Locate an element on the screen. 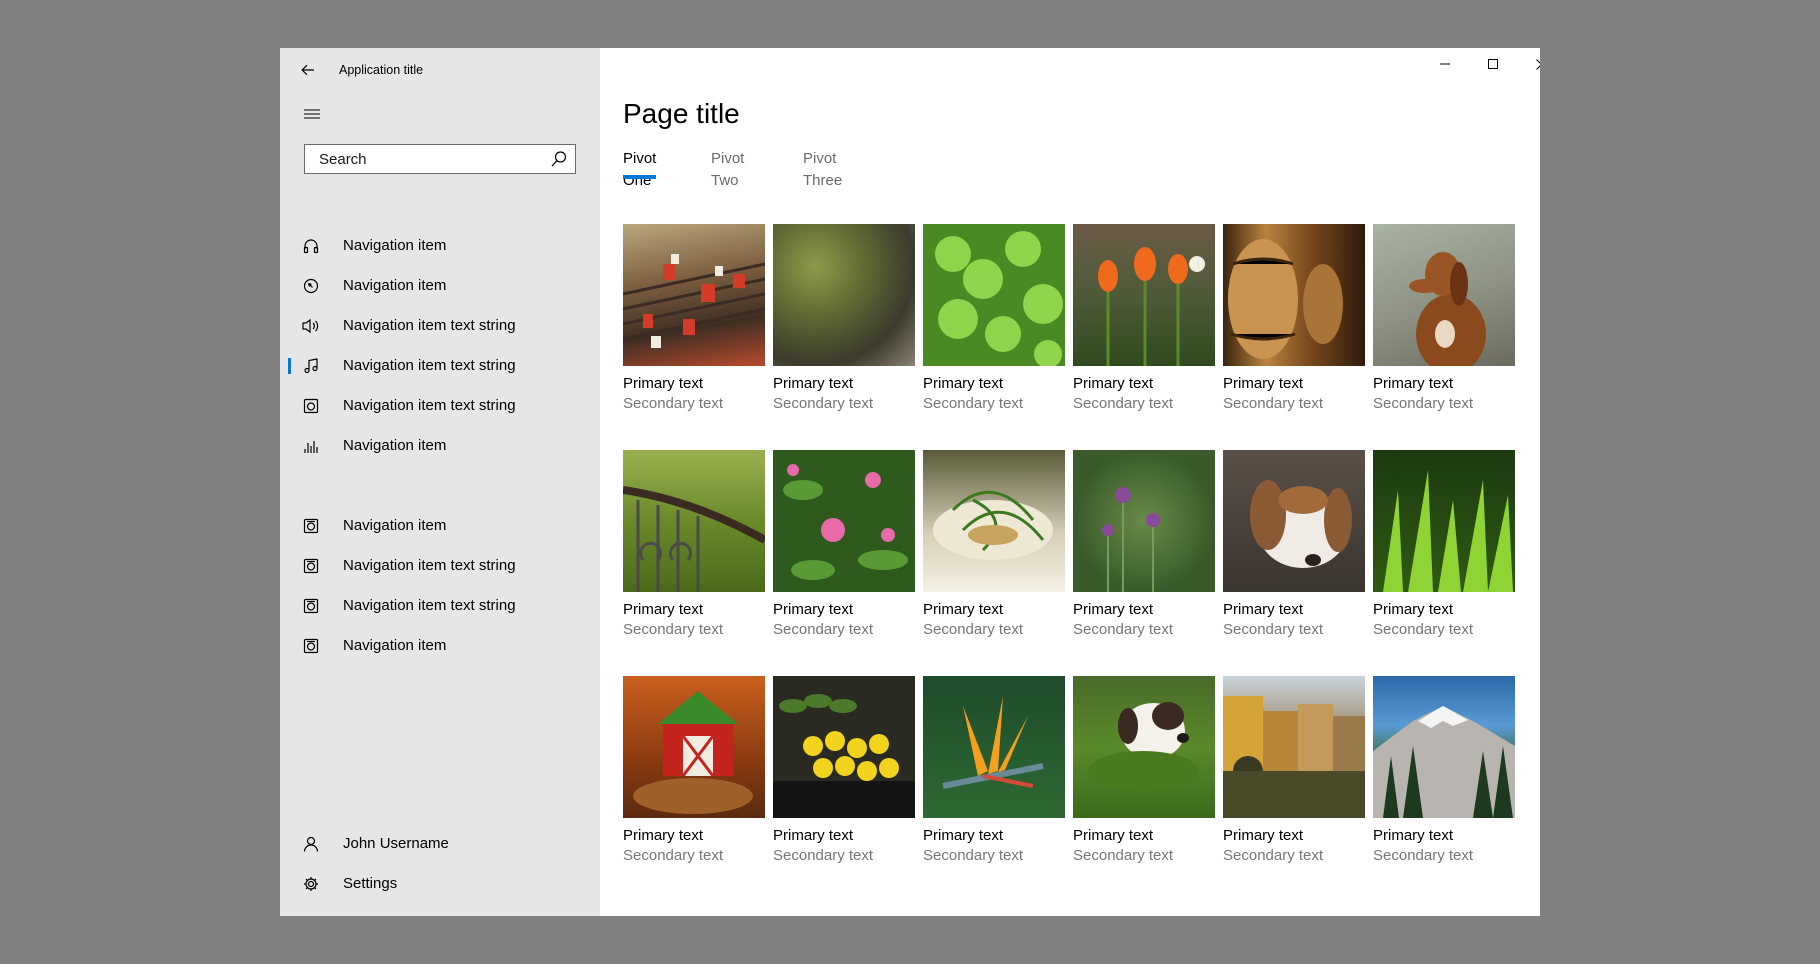  pivot-selection-underline is located at coordinates (640, 177).